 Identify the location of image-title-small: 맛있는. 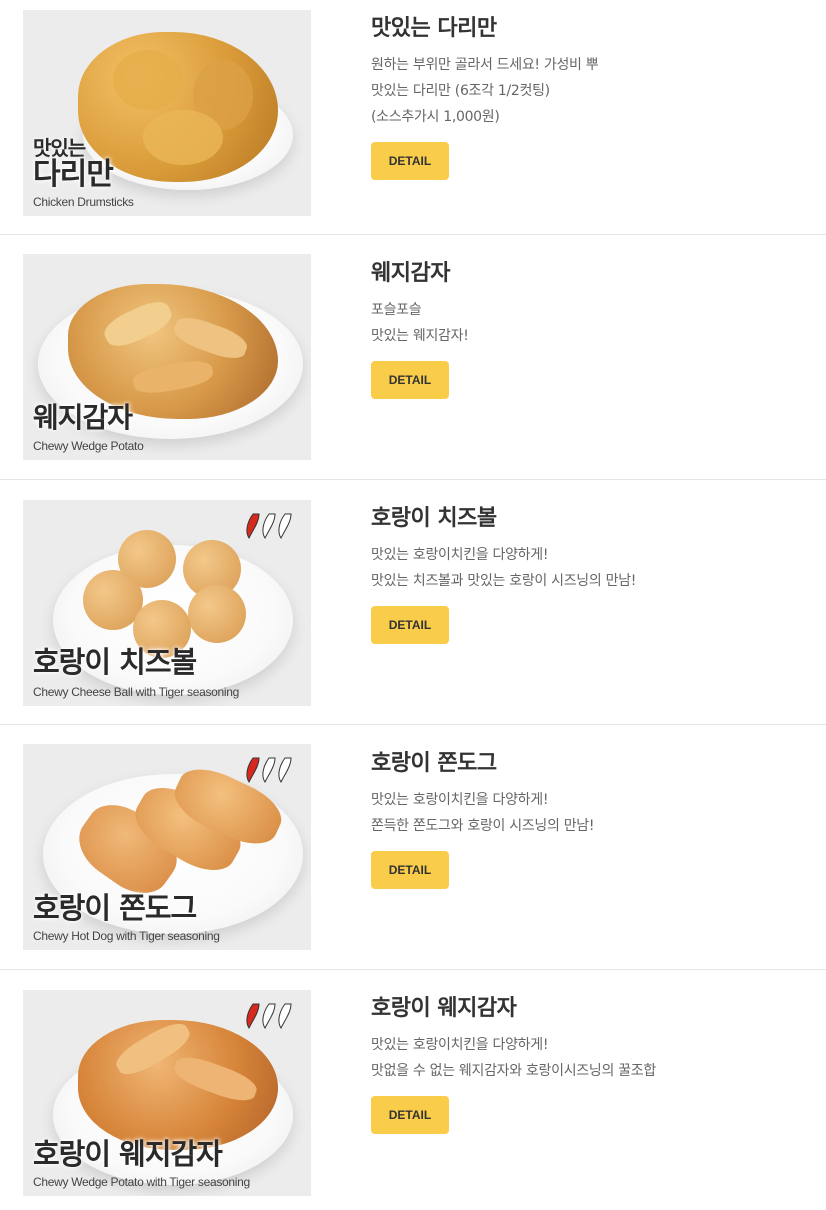
(59, 148).